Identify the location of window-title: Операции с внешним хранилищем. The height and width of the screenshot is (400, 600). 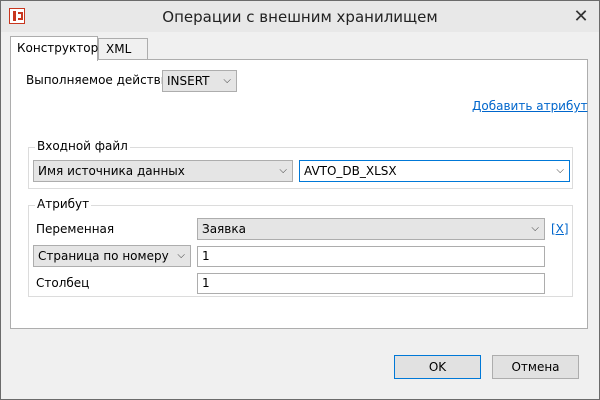
(300, 17).